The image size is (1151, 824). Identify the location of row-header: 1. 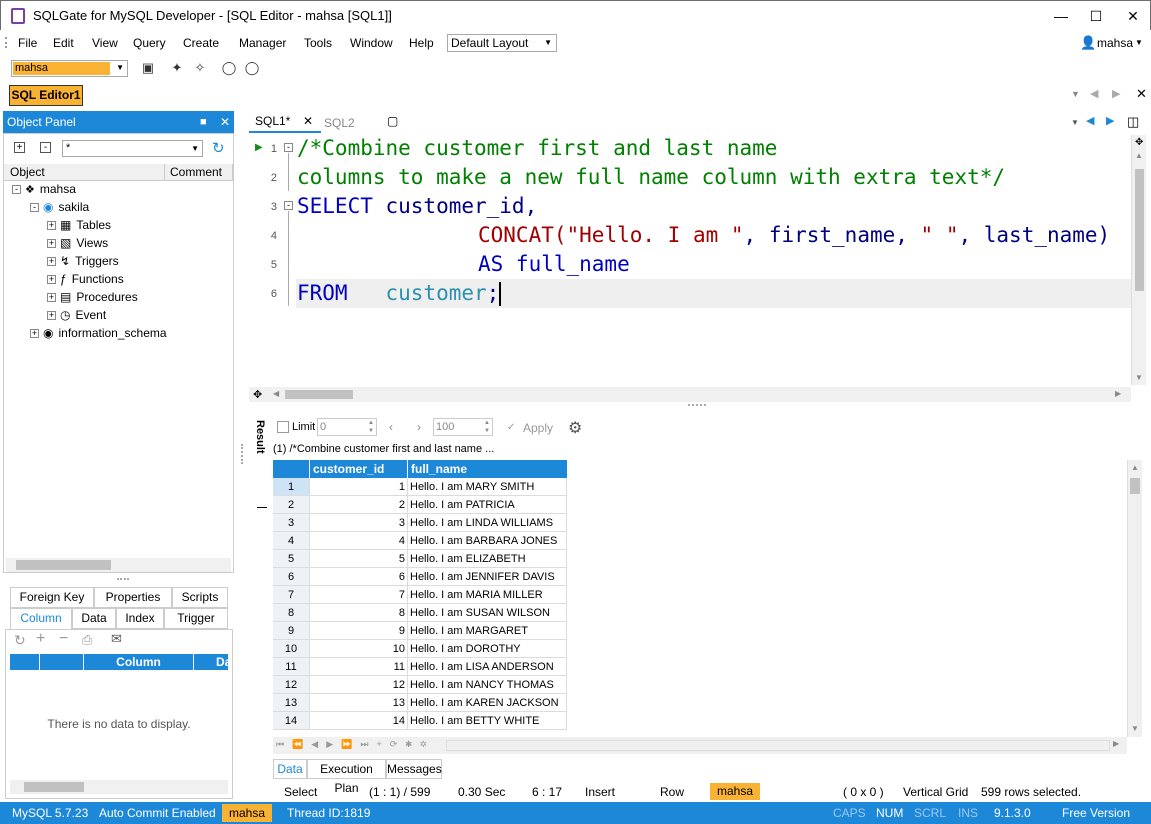
(291, 487).